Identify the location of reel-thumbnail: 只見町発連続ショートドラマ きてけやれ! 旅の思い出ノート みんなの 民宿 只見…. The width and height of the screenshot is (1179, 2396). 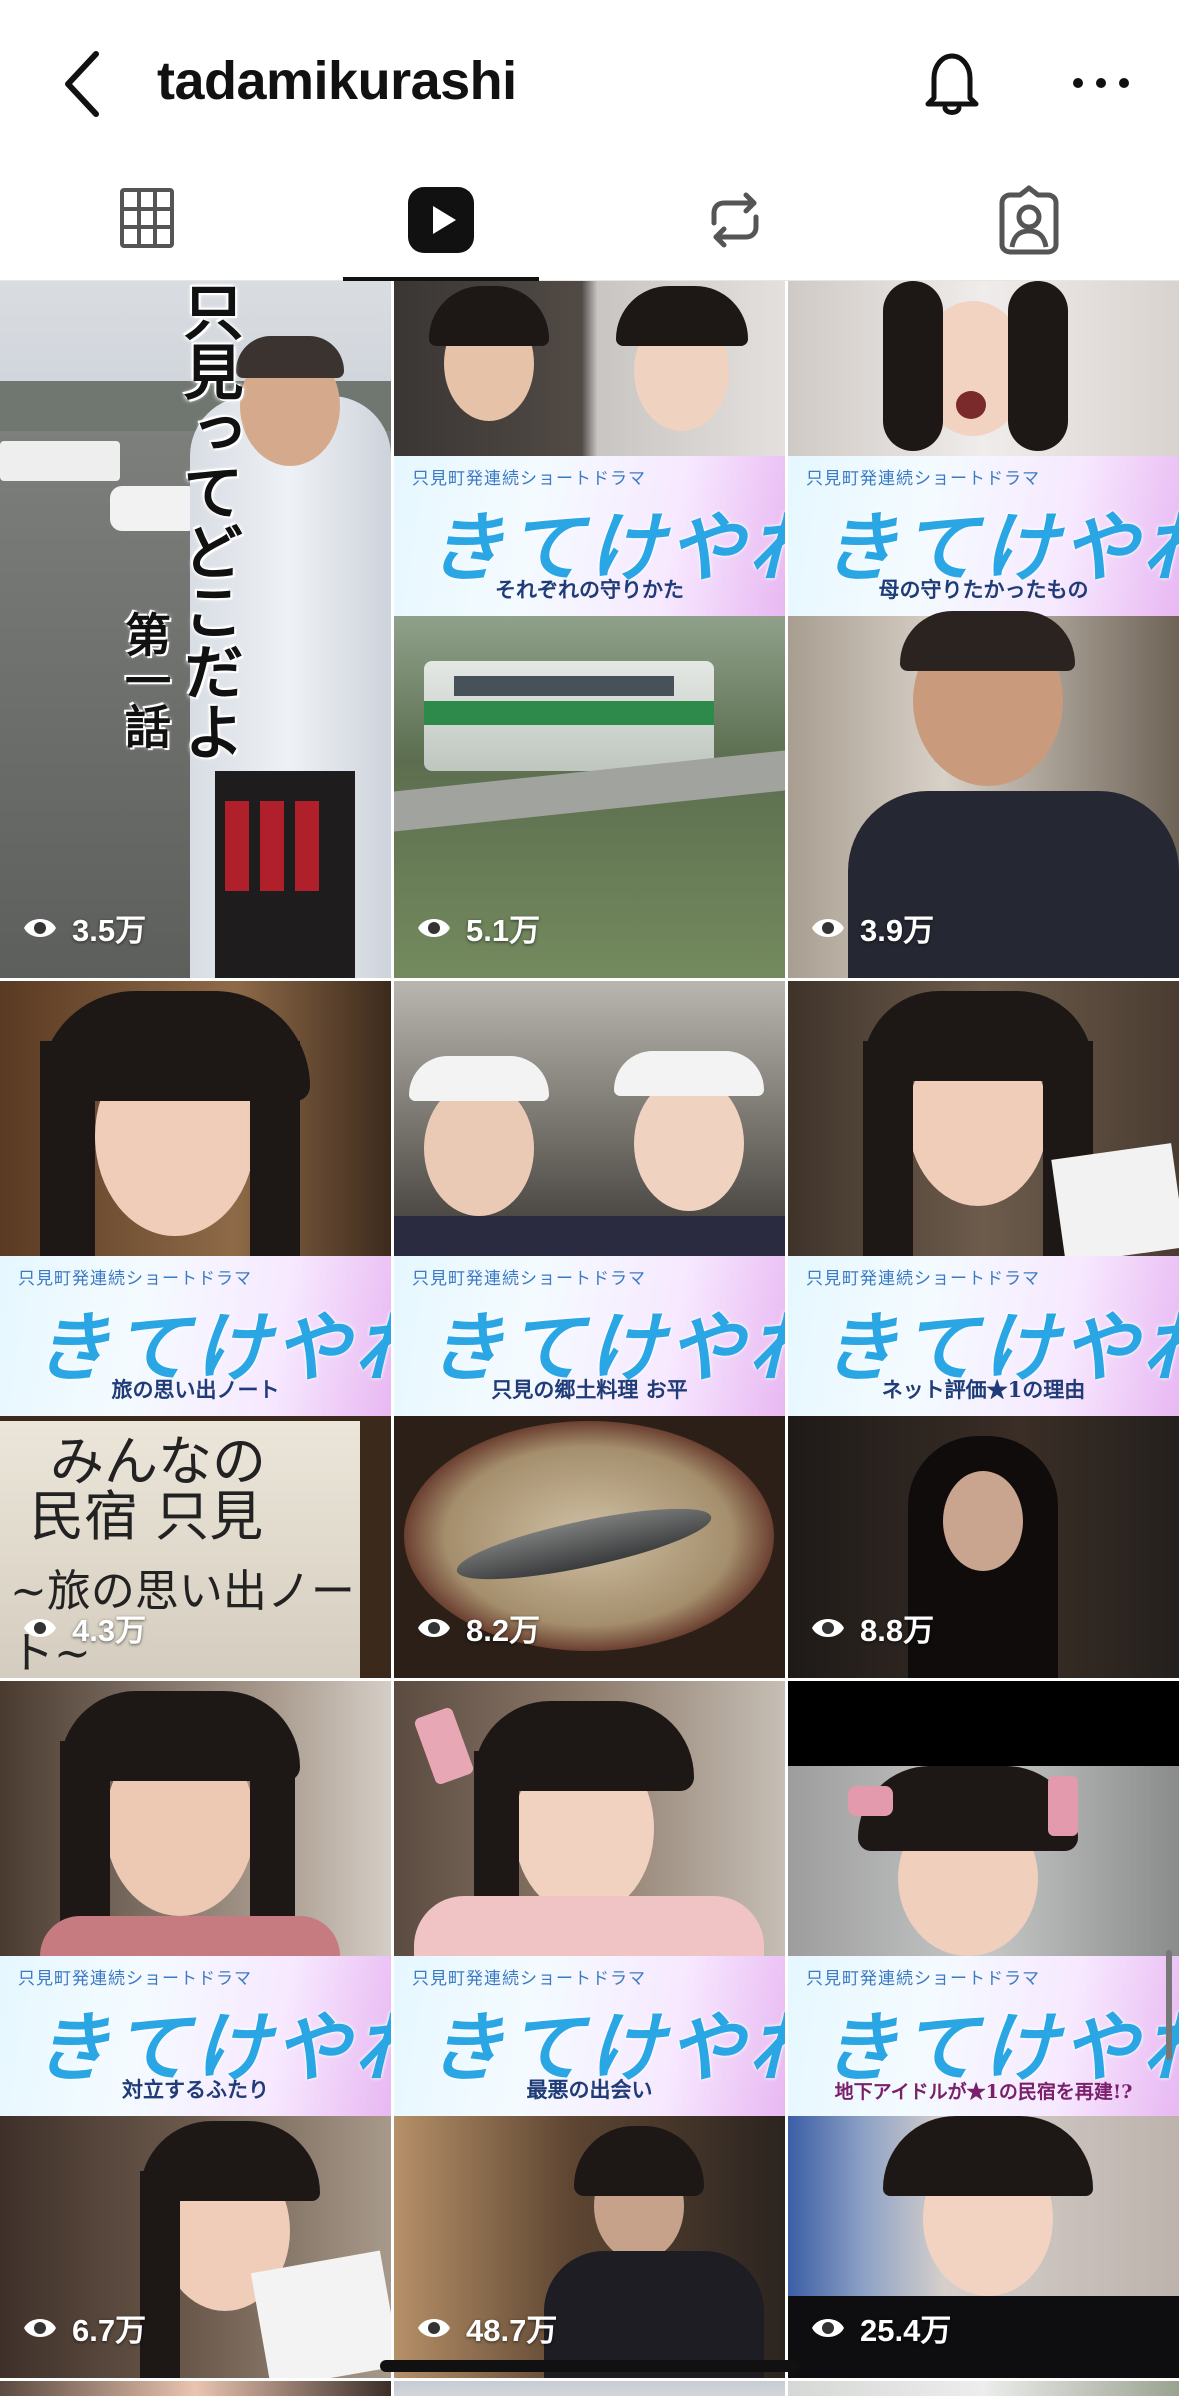
(195, 1329).